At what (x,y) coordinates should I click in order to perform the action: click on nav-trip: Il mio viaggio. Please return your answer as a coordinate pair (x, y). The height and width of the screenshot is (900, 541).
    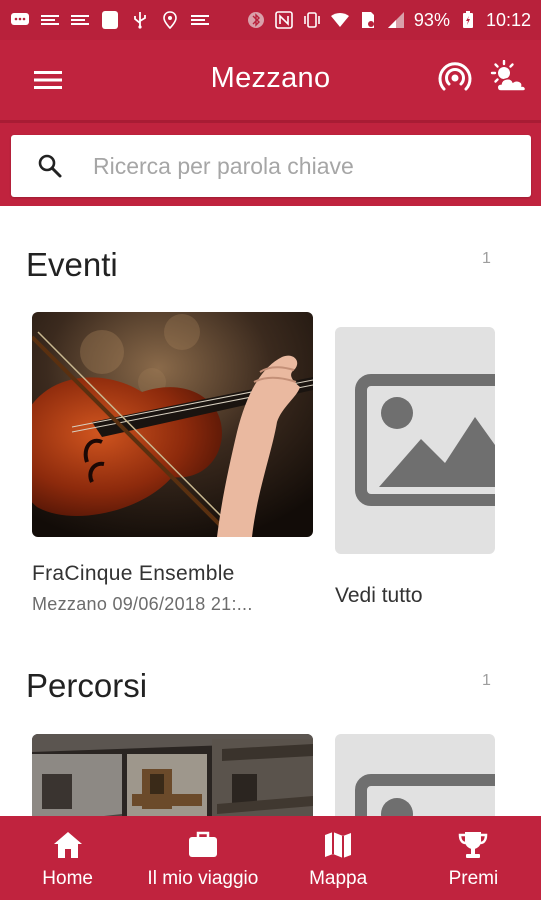
    Looking at the image, I should click on (202, 858).